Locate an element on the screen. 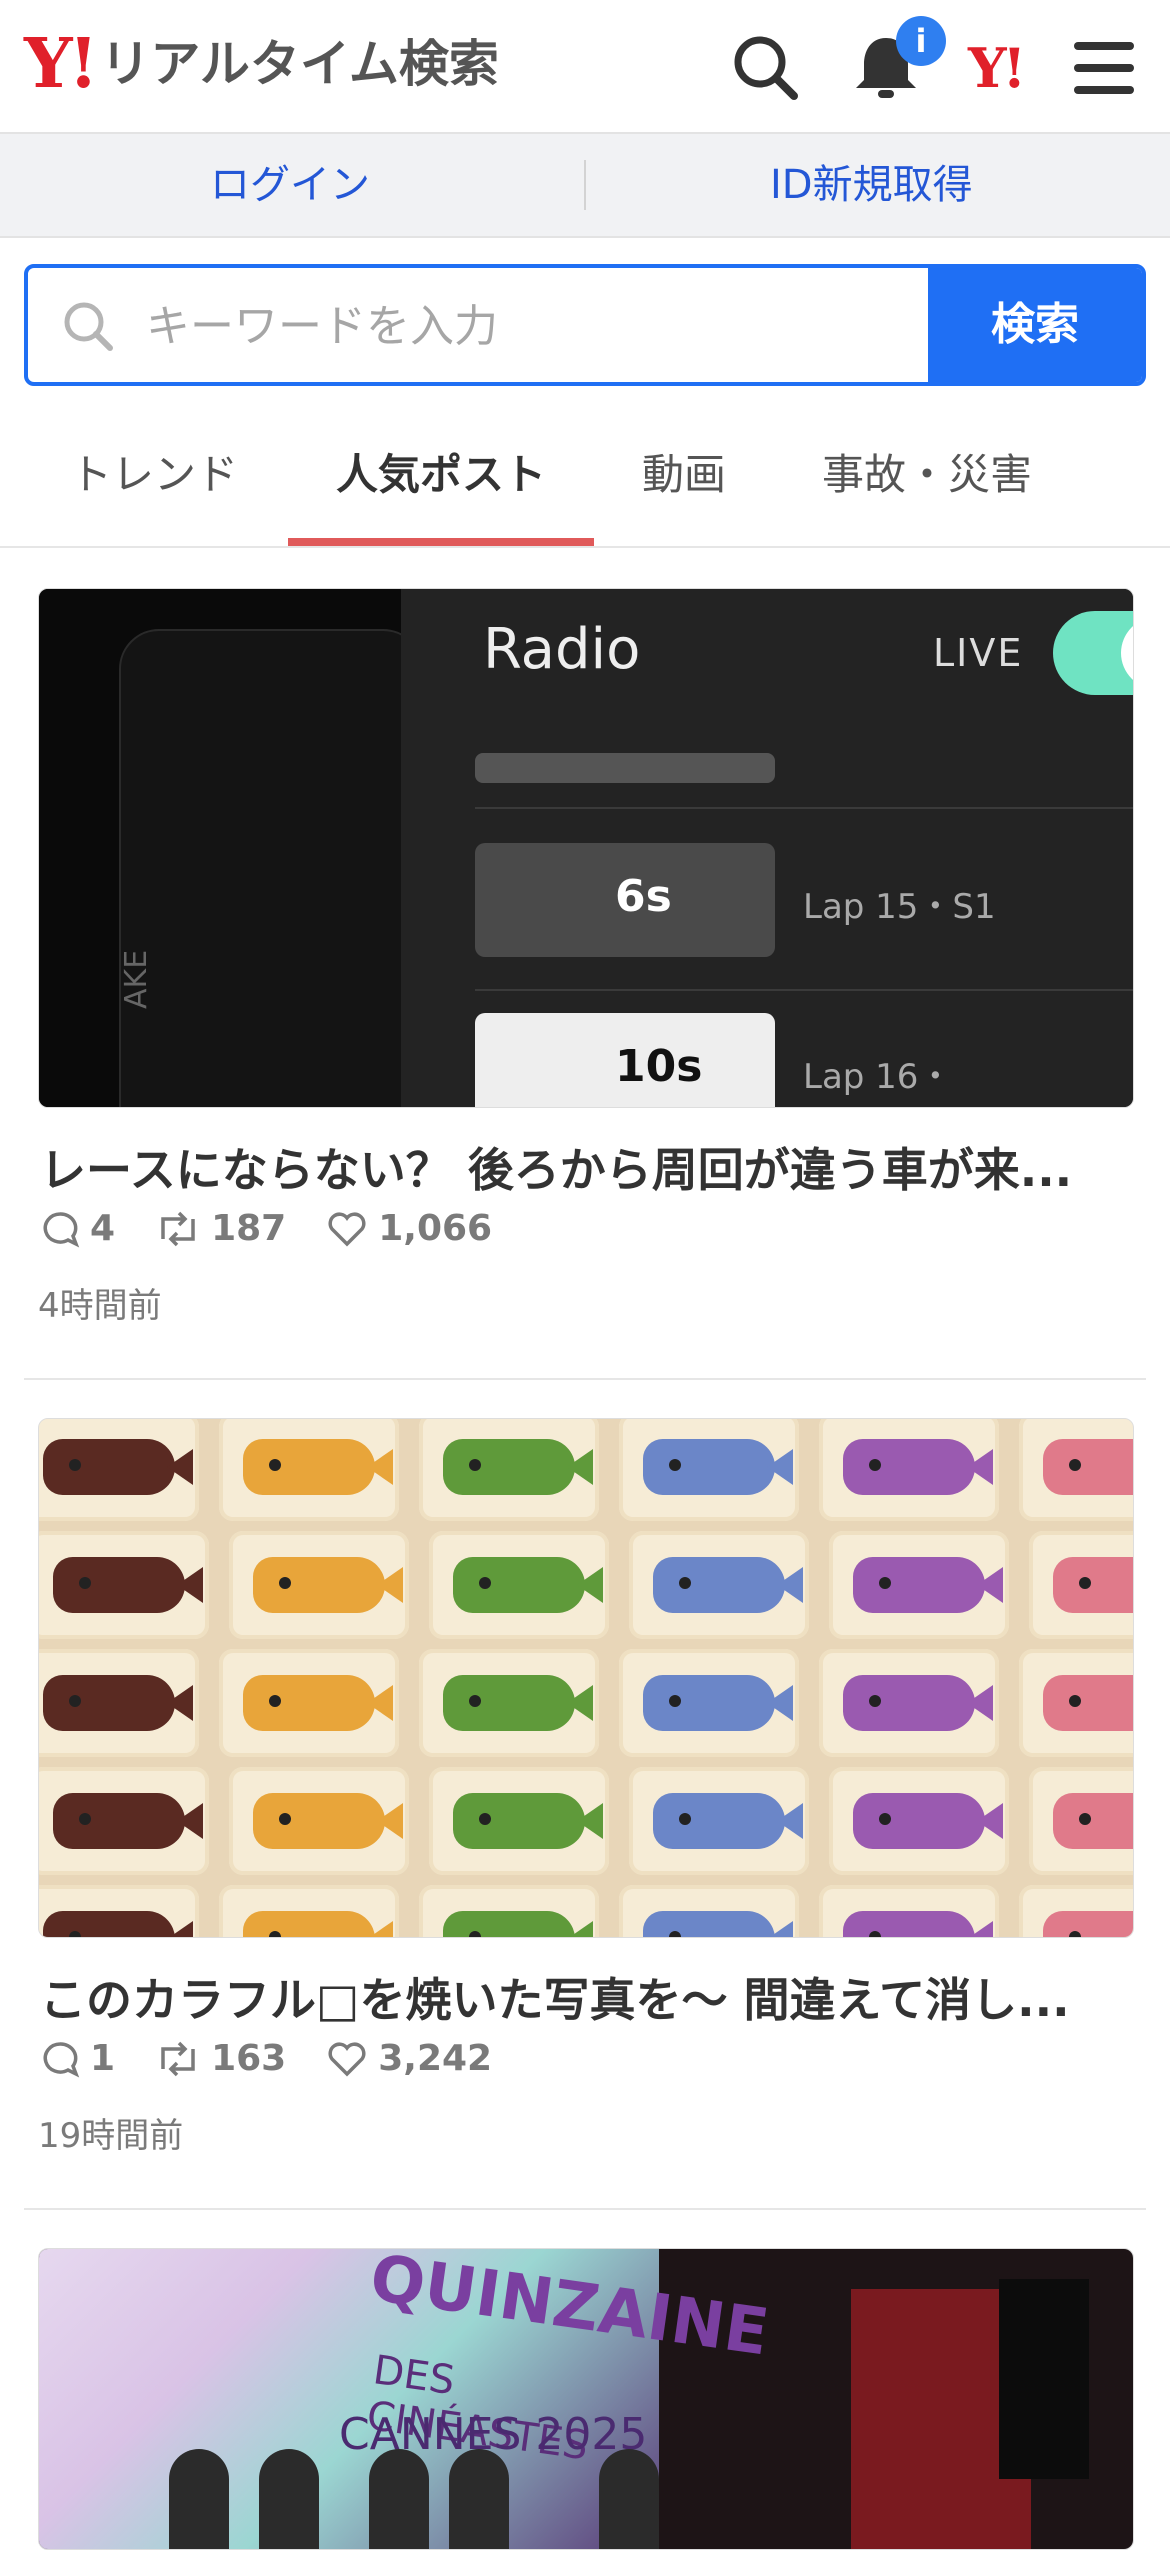  thumb-lap-text: Lap 15・S1 is located at coordinates (899, 907).